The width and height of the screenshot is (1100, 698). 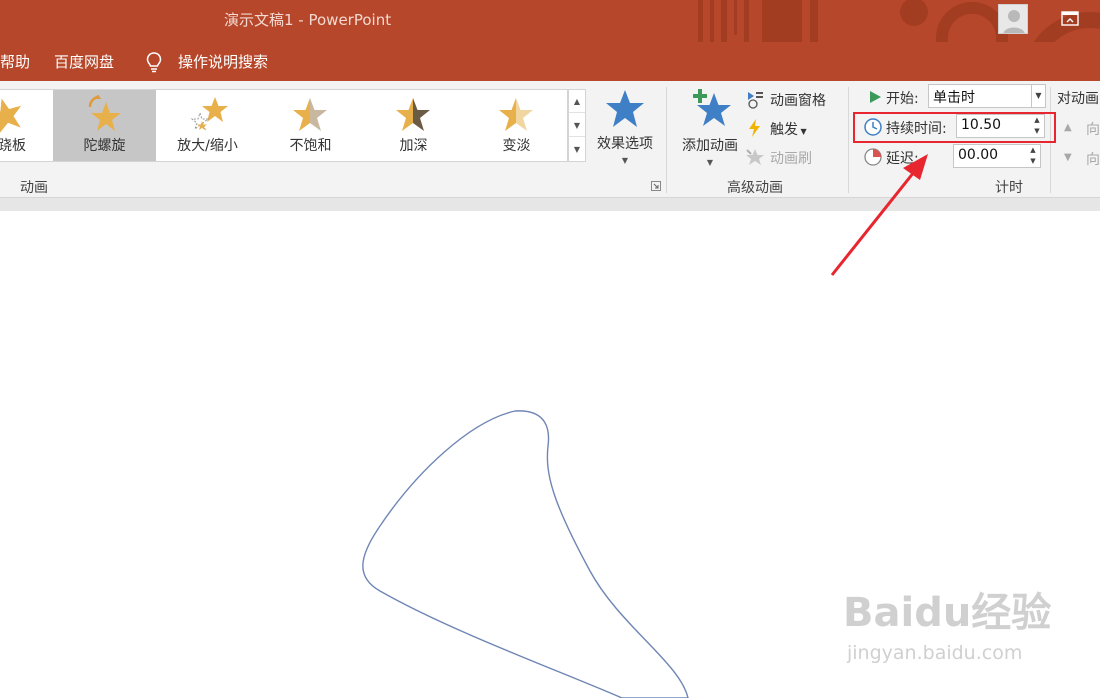 I want to click on group-label-animation: 动画, so click(x=34, y=188).